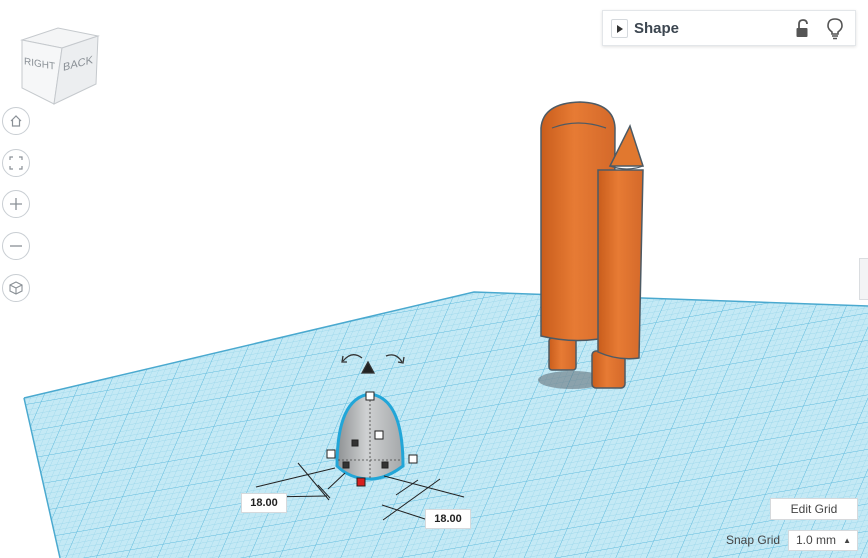 This screenshot has height=558, width=868. I want to click on fit-all-icon, so click(16, 163).